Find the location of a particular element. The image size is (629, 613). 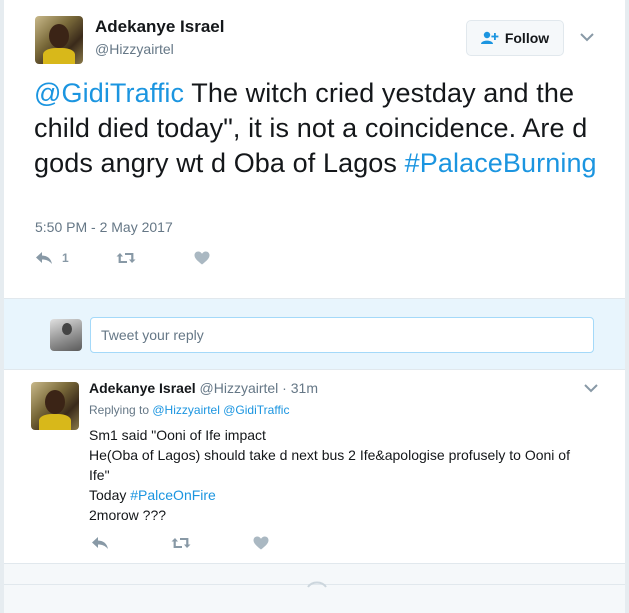

reply-header: Adekanye Israel @Hizzyairtel · 31m is located at coordinates (203, 388).